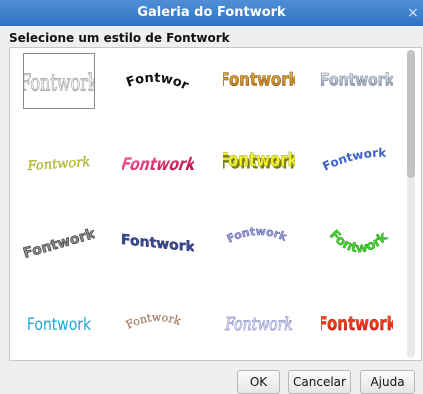 This screenshot has width=423, height=394. Describe the element at coordinates (413, 13) in the screenshot. I see `close-icon: ×` at that location.